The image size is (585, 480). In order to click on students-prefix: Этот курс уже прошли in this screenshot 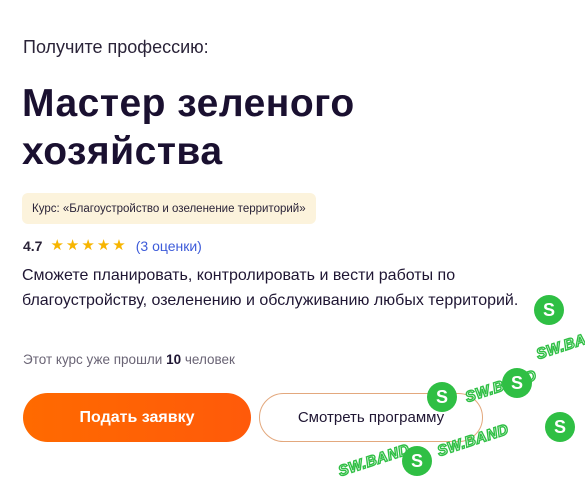, I will do `click(95, 359)`.